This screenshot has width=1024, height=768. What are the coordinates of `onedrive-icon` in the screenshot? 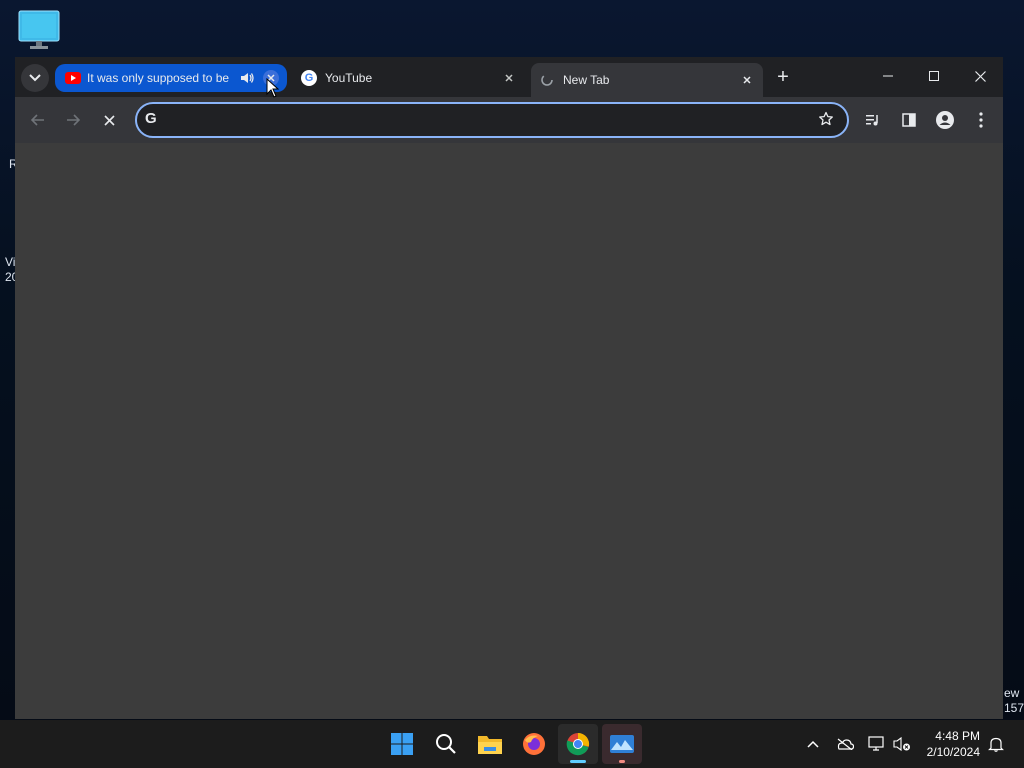 It's located at (845, 744).